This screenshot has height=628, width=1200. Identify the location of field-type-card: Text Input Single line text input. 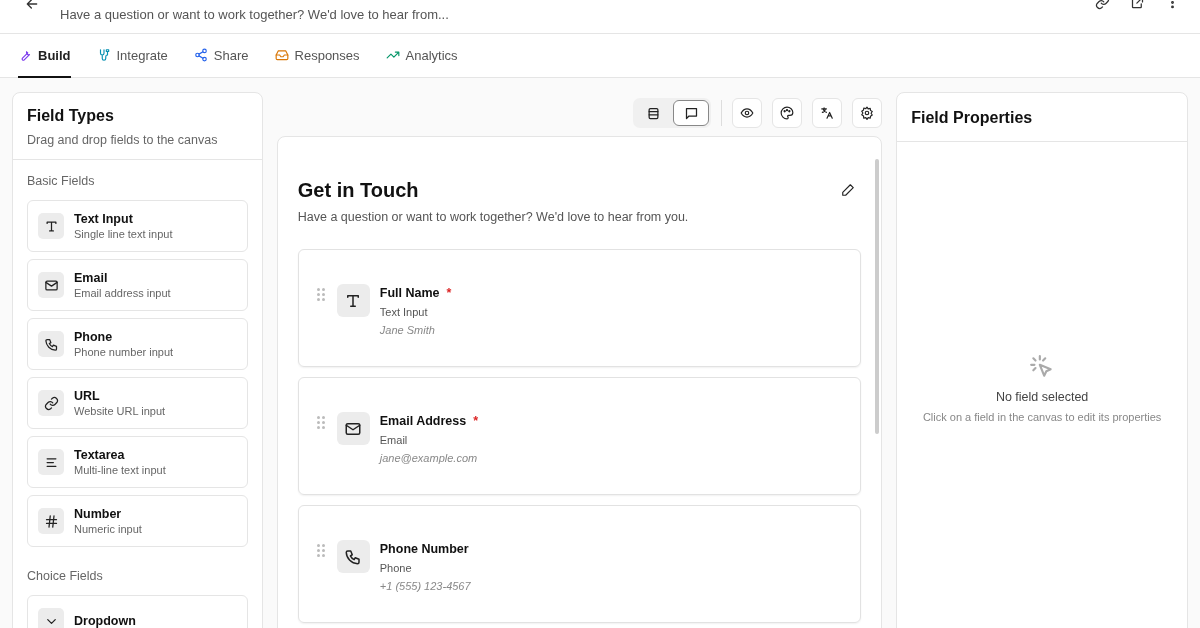
(137, 226).